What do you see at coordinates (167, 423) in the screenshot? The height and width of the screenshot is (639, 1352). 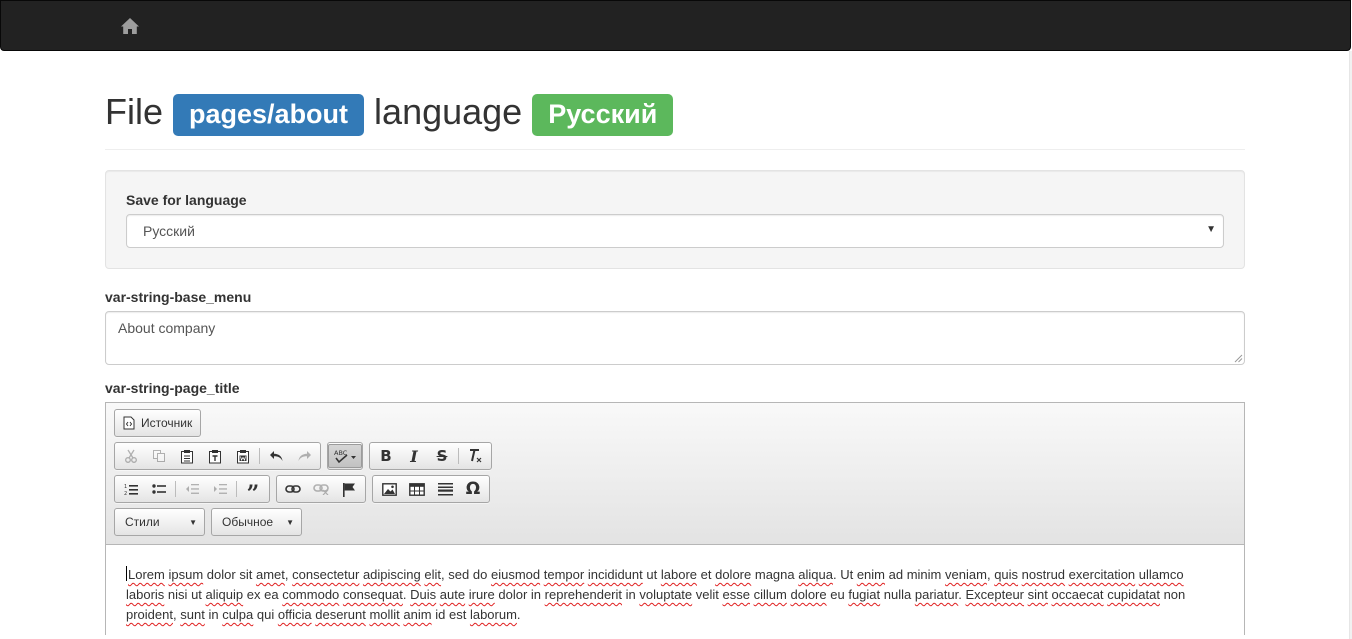 I see `source-button-label: Источник` at bounding box center [167, 423].